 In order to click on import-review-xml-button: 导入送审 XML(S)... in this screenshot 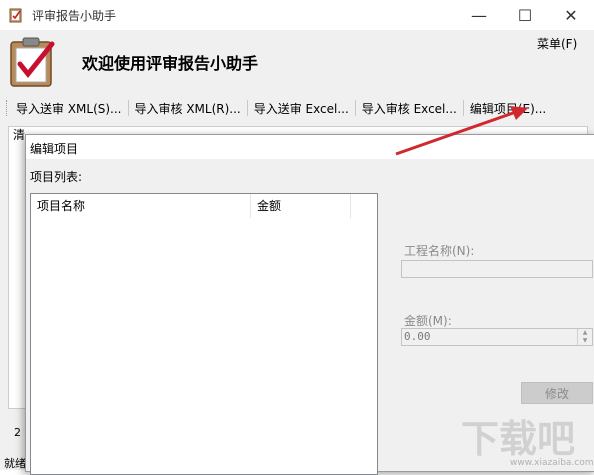, I will do `click(69, 108)`.